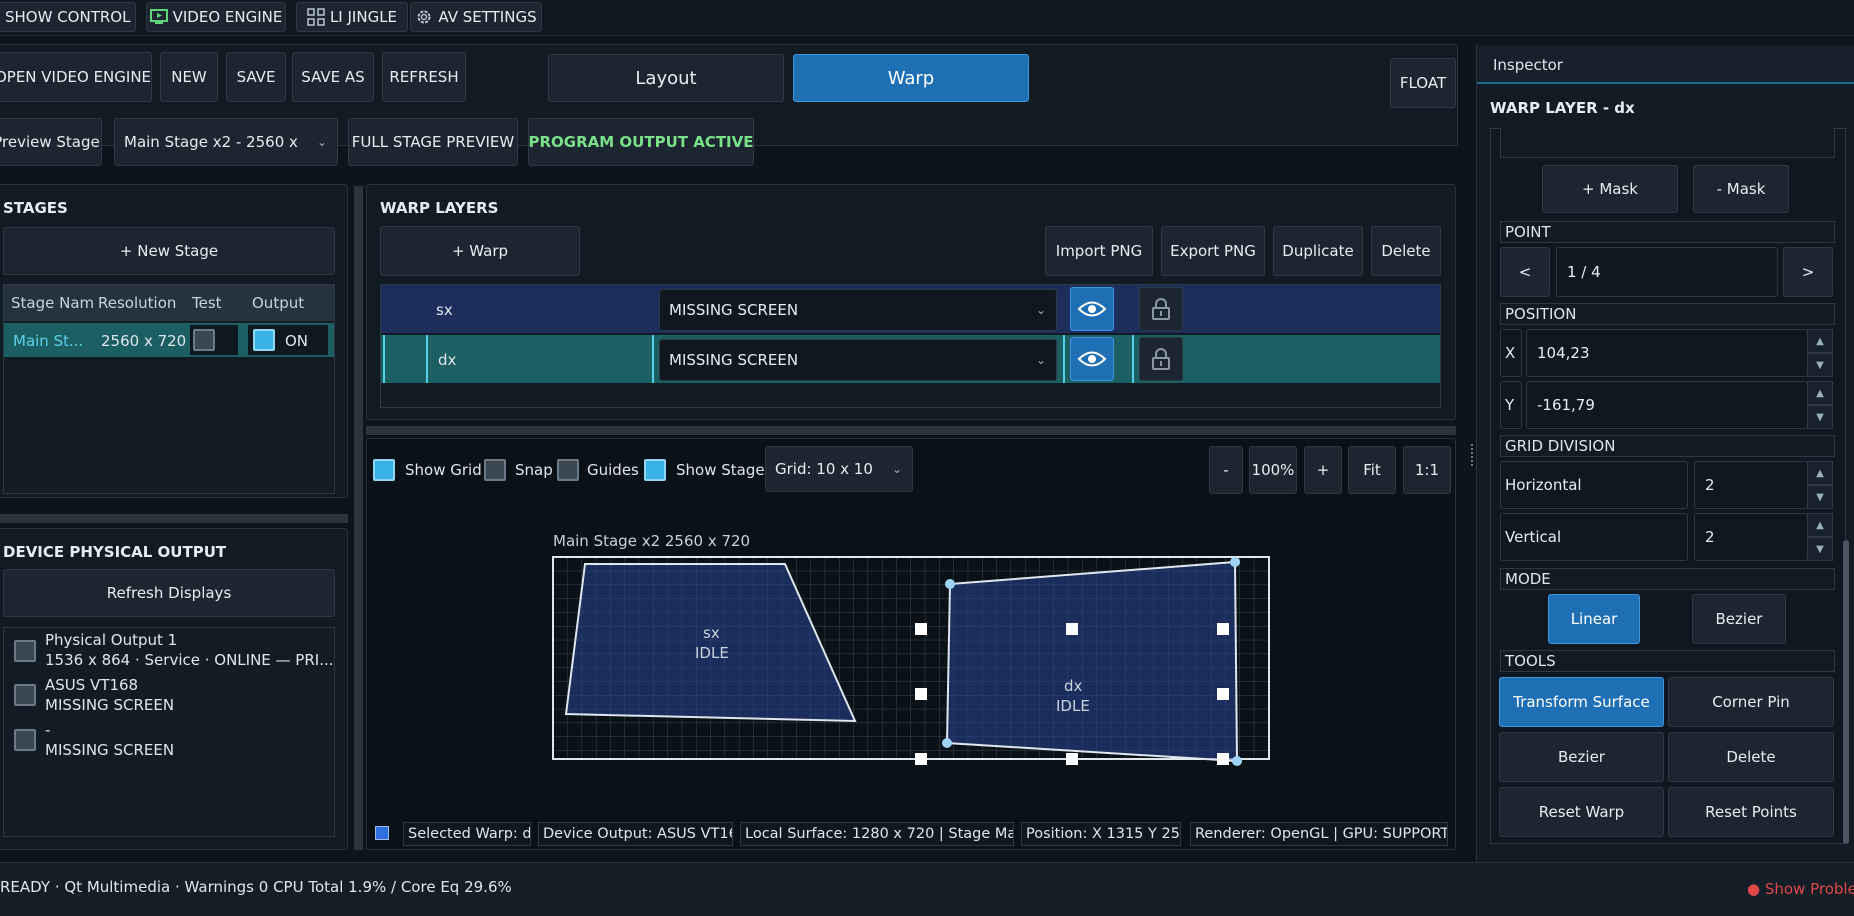  What do you see at coordinates (1820, 473) in the screenshot?
I see `horizontal-increment-button: ▲` at bounding box center [1820, 473].